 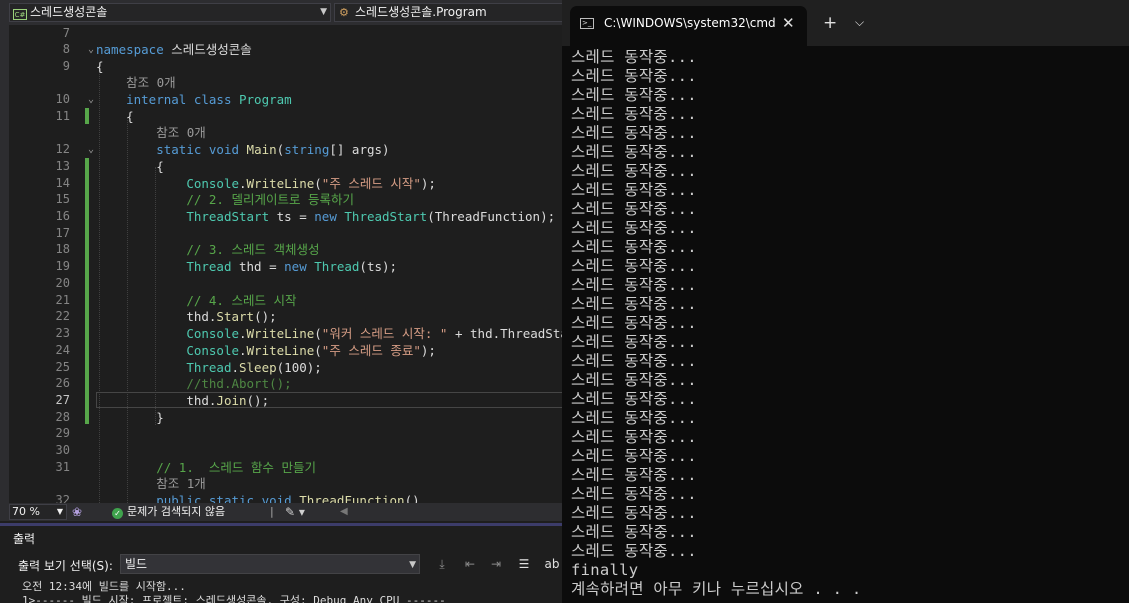 I want to click on clear-all-icon: ☰, so click(x=524, y=564).